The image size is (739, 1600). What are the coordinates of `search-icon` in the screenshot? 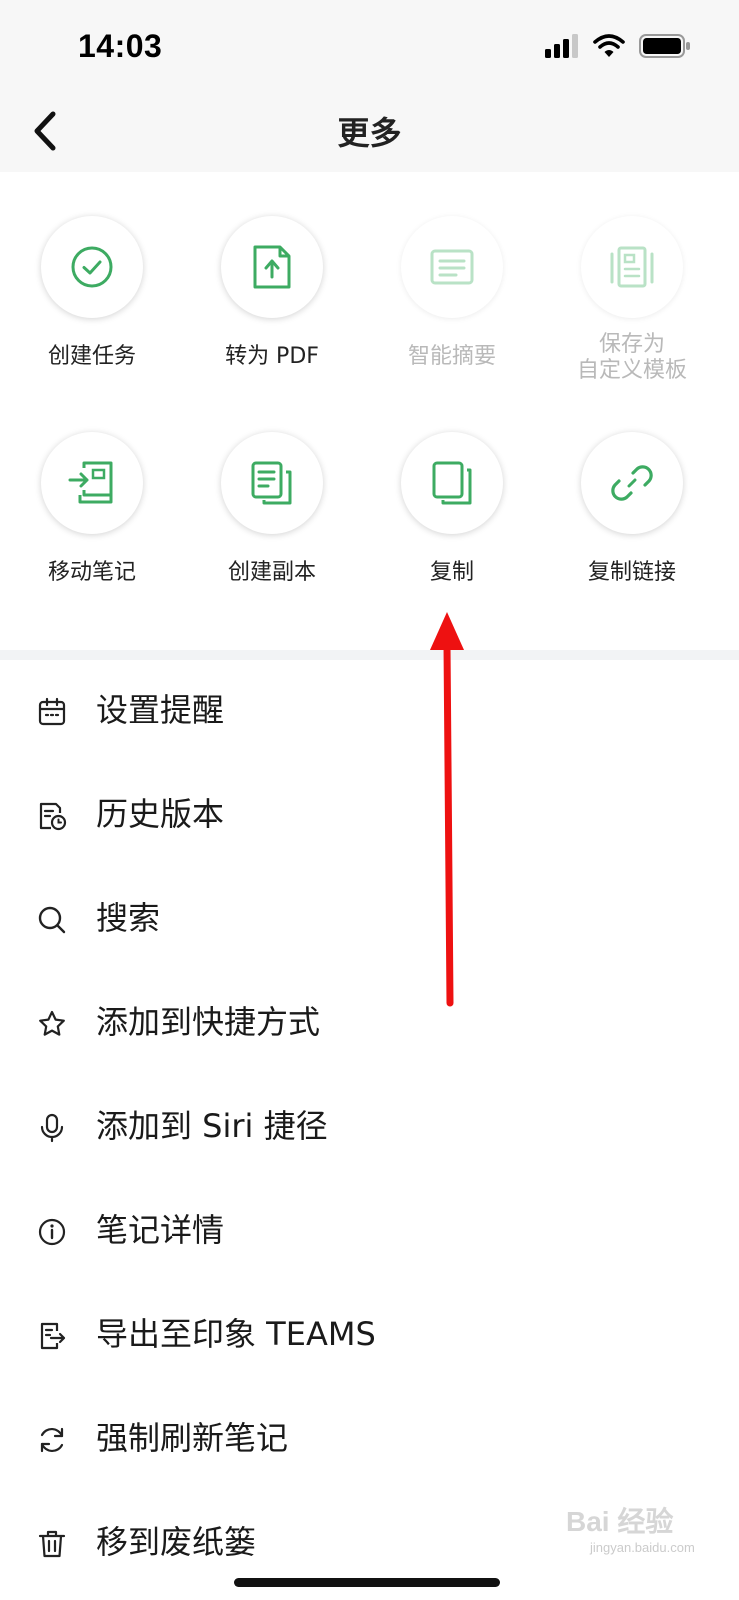 It's located at (52, 920).